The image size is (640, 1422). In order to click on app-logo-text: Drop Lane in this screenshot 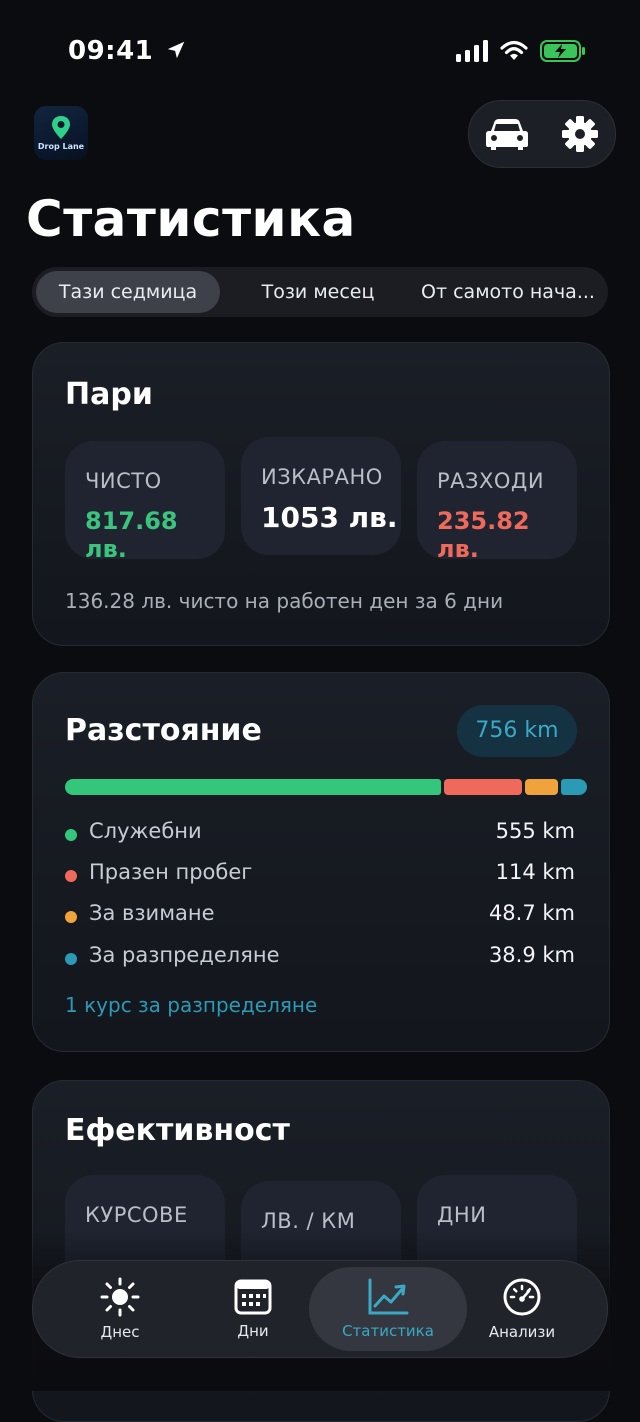, I will do `click(61, 146)`.